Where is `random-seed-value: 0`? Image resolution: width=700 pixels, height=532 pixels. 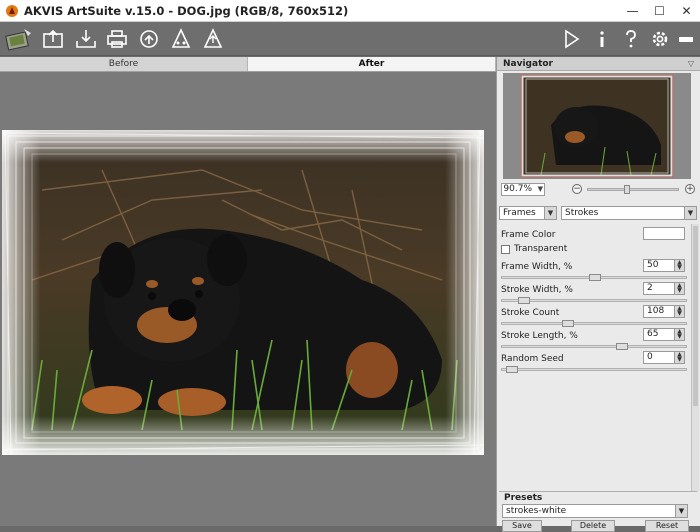
random-seed-value: 0 is located at coordinates (650, 357).